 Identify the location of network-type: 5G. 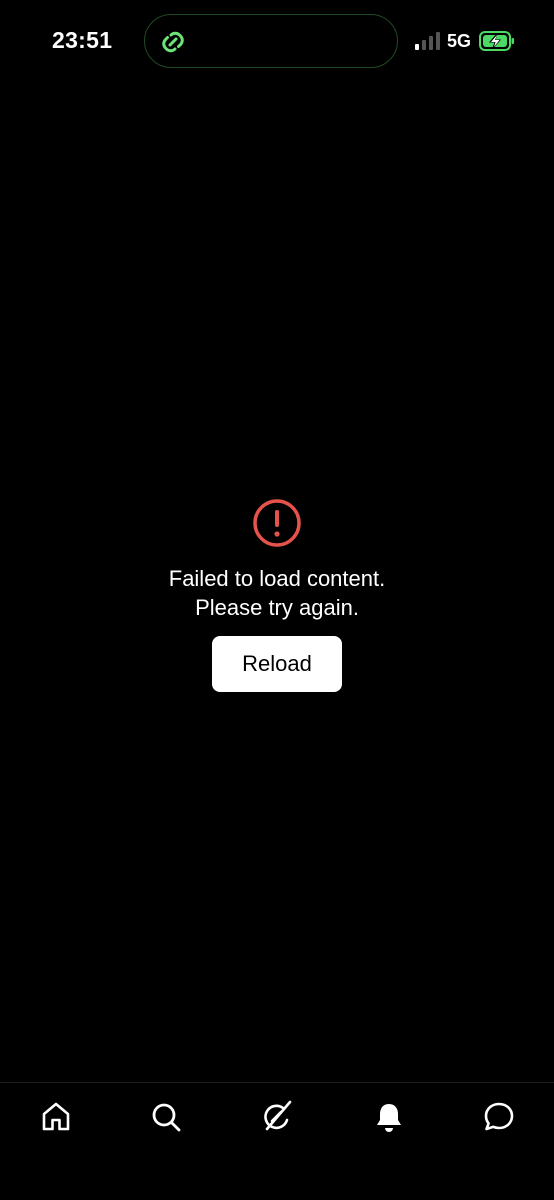
(459, 41).